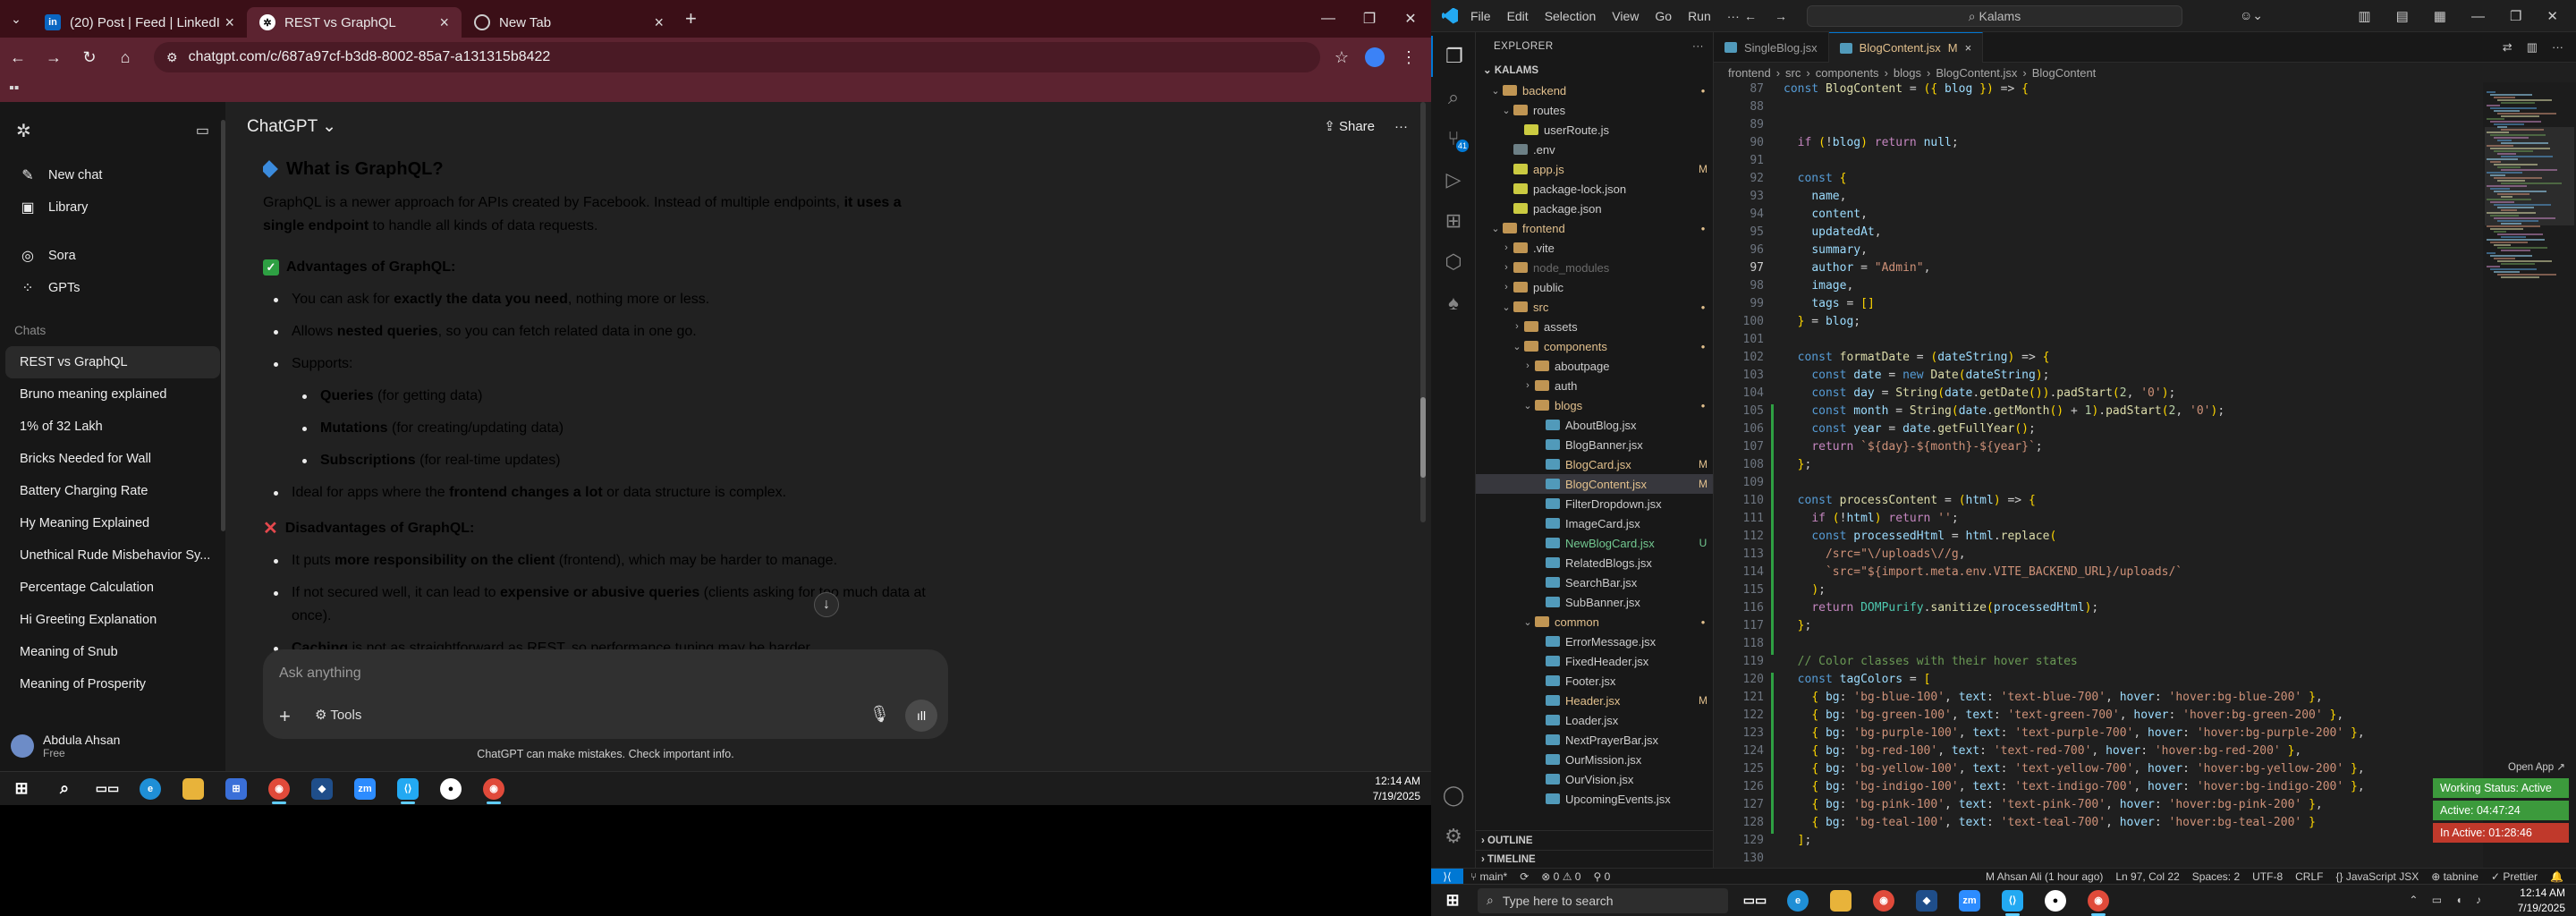 The image size is (2576, 916). What do you see at coordinates (1409, 57) in the screenshot?
I see `menu-kebab-icon: ⋮` at bounding box center [1409, 57].